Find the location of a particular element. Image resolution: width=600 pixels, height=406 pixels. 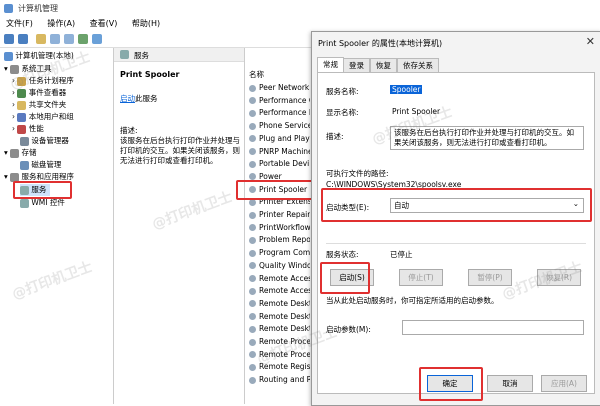

tree-item-shared-folders: › 共享文件夹 is located at coordinates (39, 105).